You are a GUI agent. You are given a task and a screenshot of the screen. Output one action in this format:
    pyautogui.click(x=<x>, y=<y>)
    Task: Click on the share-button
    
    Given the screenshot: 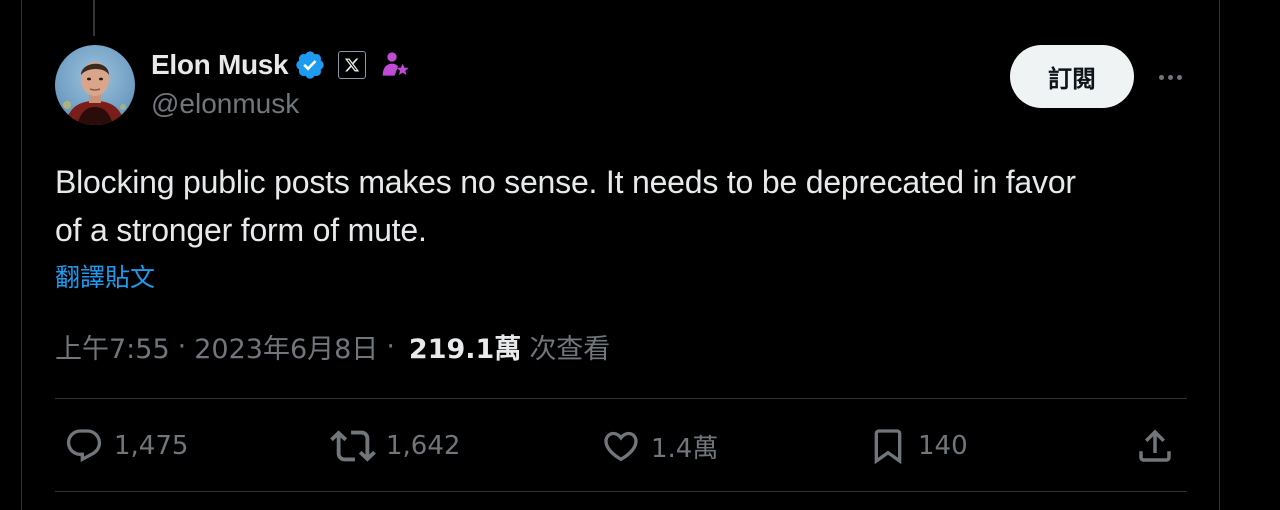 What is the action you would take?
    pyautogui.click(x=1155, y=446)
    